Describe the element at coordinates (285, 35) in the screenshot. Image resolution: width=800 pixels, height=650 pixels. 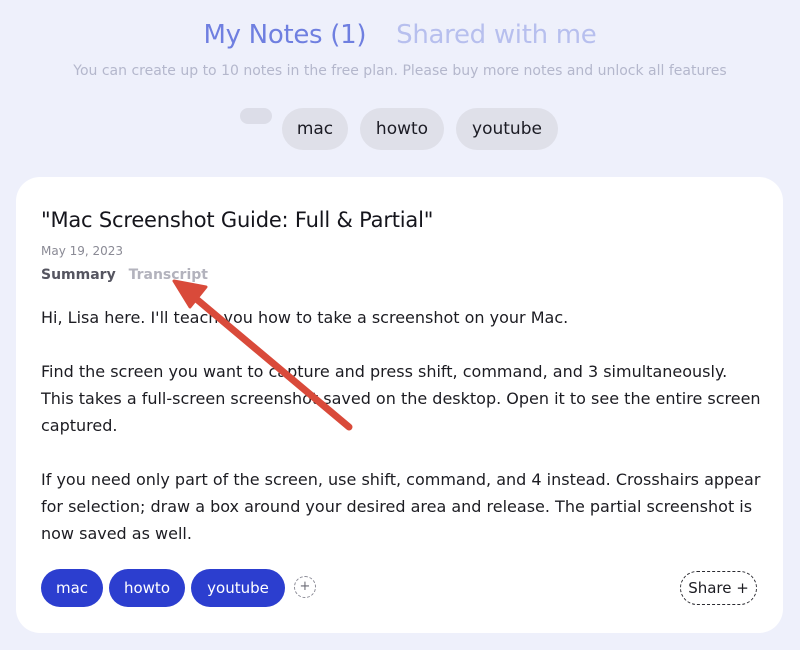
I see `tab-my-notes: My Notes (1)` at that location.